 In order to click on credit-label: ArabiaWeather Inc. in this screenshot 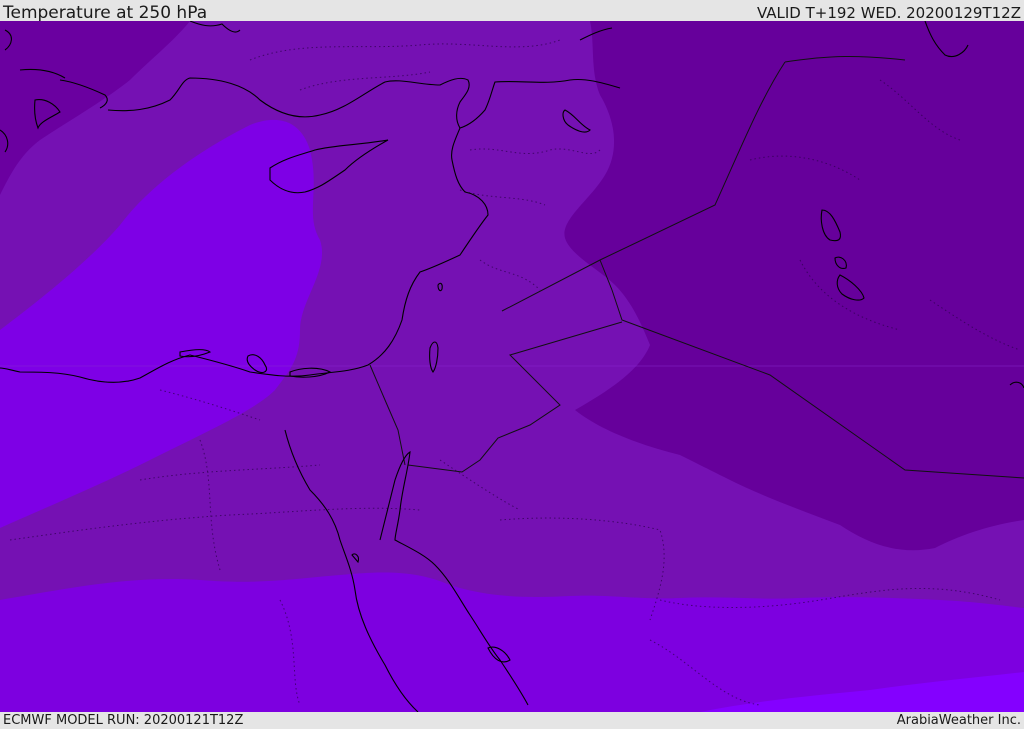, I will do `click(958, 720)`.